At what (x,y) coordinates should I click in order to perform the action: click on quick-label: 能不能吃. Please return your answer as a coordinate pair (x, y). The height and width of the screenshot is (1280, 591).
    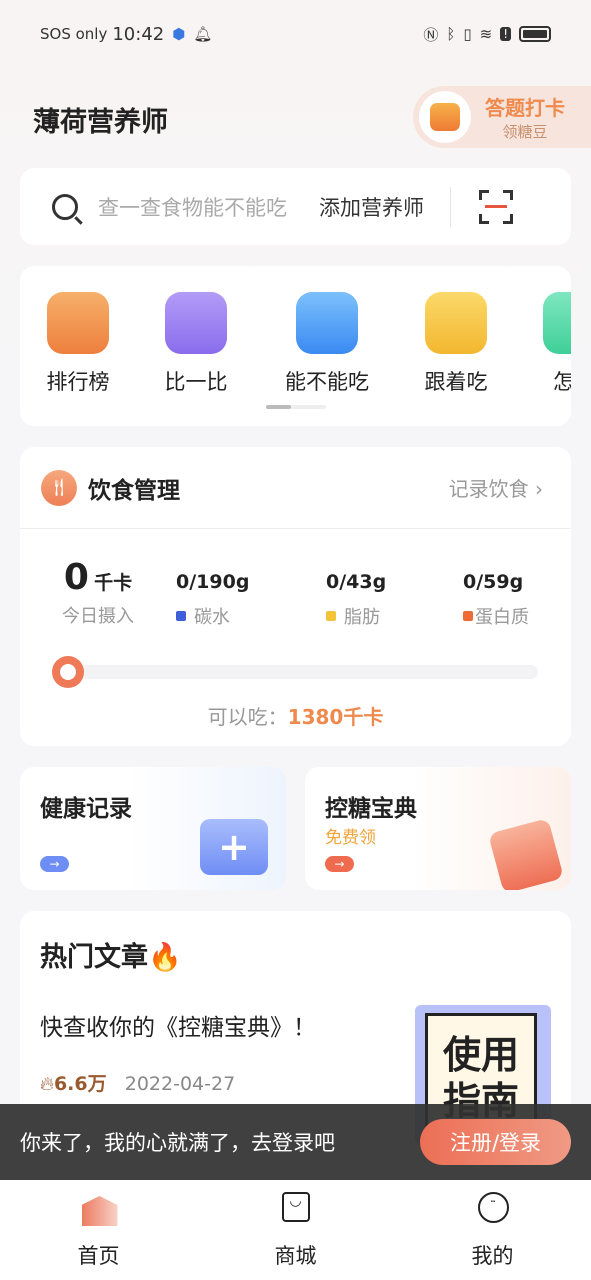
    Looking at the image, I should click on (327, 382).